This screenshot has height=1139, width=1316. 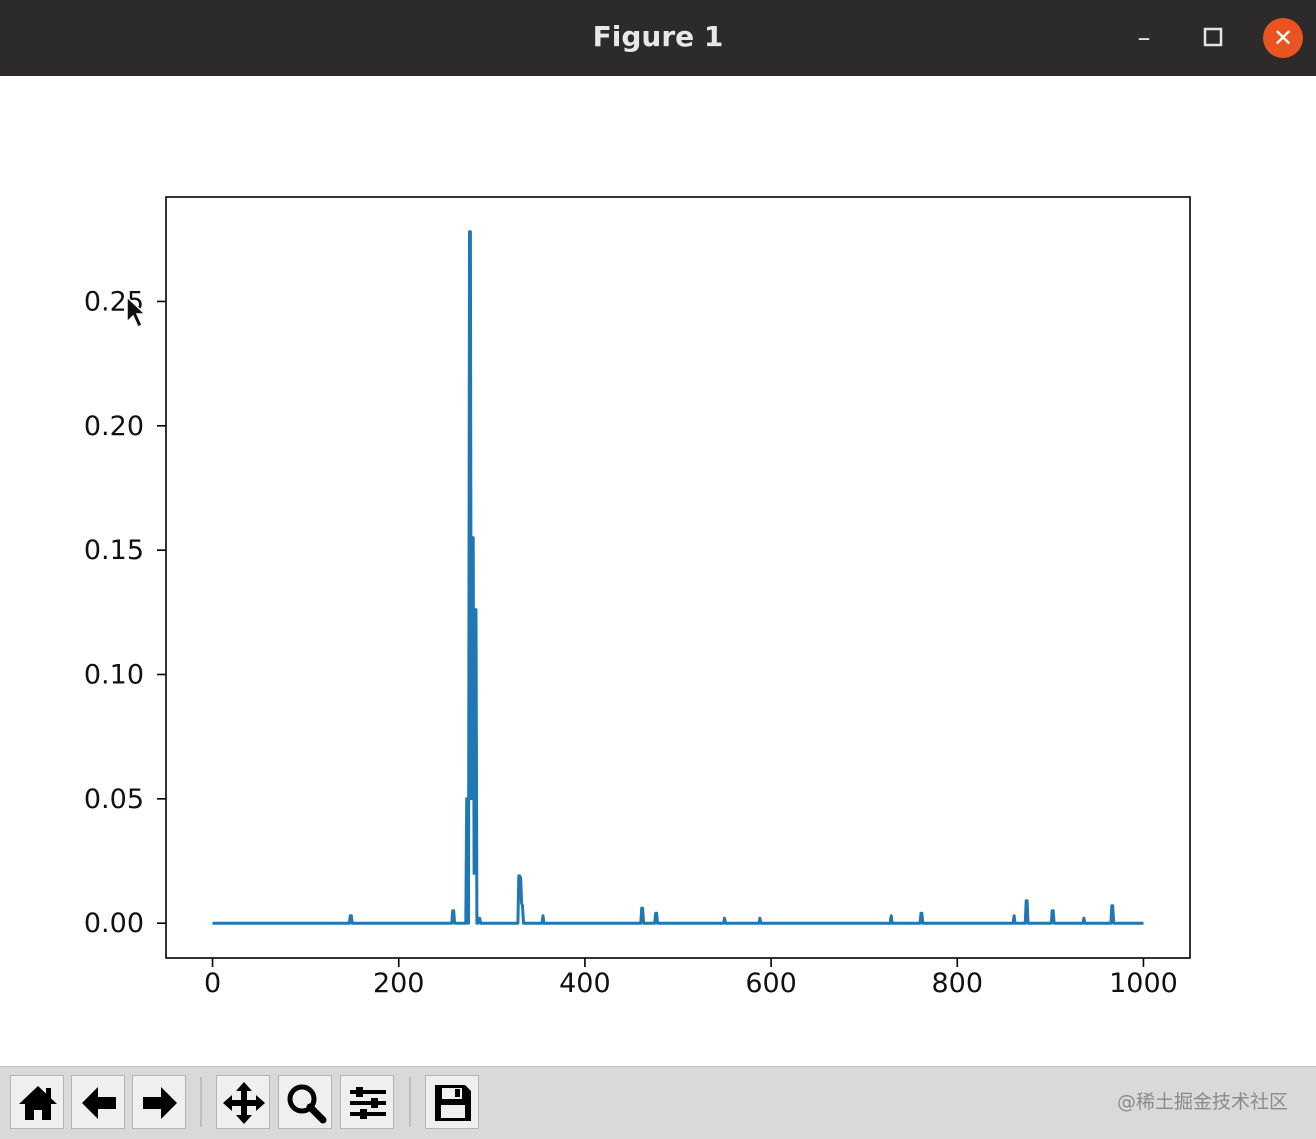 I want to click on pan-button, so click(x=243, y=1102).